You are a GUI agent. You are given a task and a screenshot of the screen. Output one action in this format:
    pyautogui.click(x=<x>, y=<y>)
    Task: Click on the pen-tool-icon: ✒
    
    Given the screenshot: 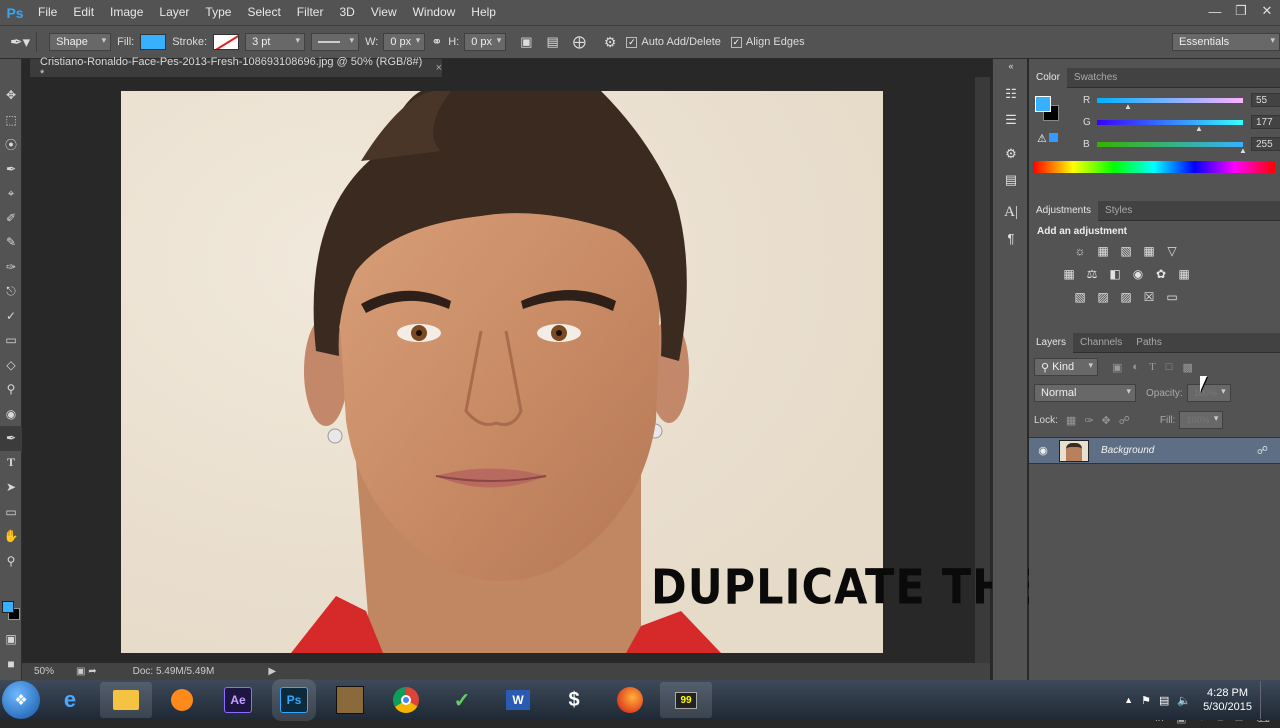 What is the action you would take?
    pyautogui.click(x=11, y=438)
    